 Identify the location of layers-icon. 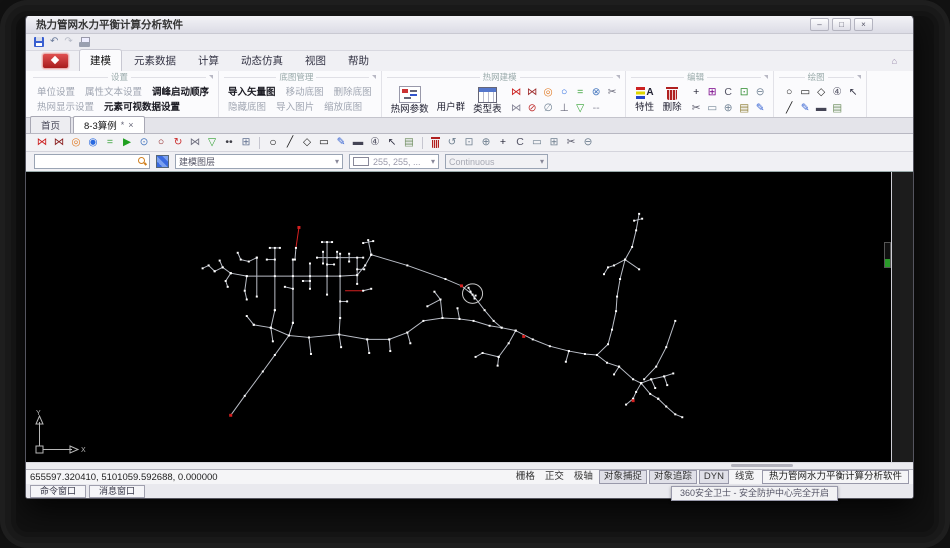
(162, 161).